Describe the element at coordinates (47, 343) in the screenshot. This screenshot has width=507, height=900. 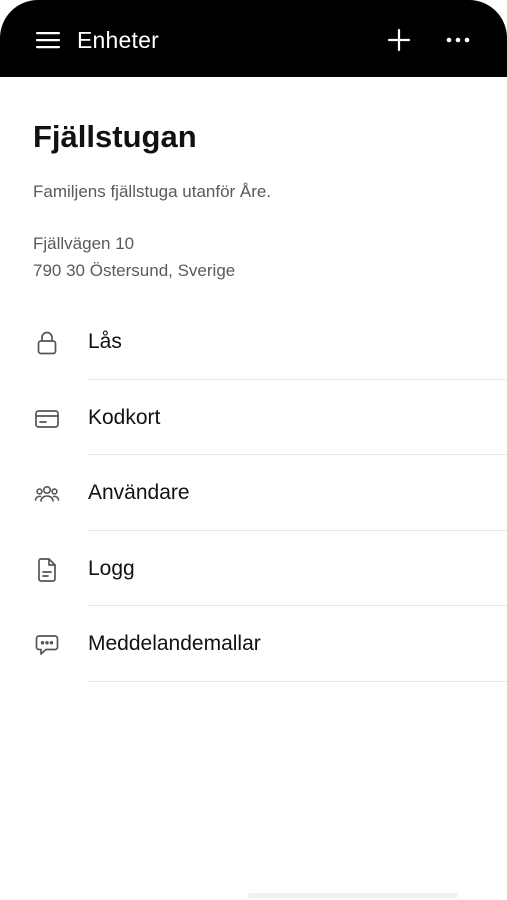
I see `lock-icon` at that location.